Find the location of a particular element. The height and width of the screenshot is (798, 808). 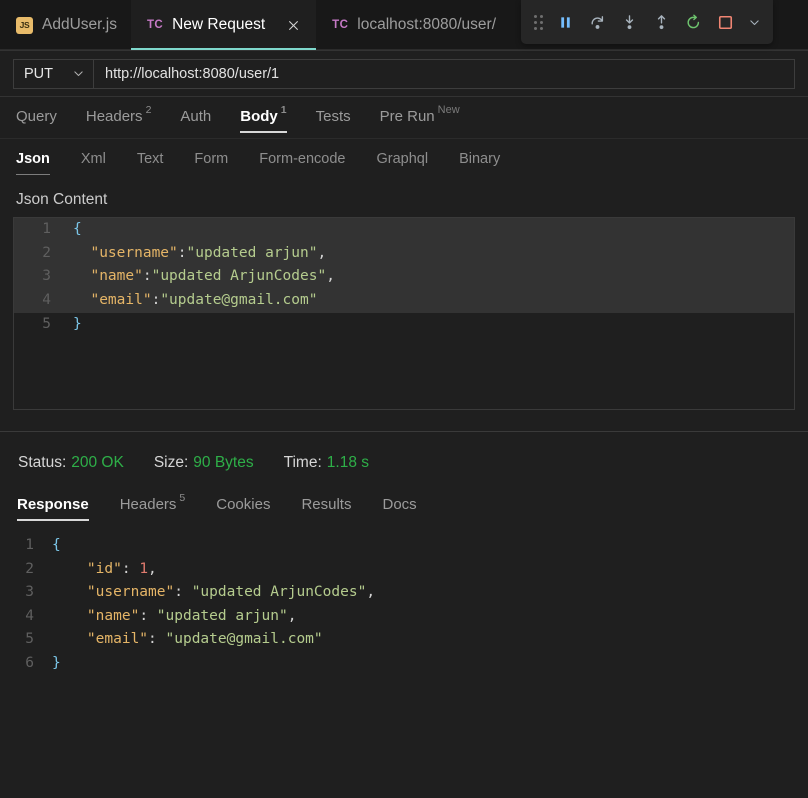

step-into-icon is located at coordinates (629, 22).